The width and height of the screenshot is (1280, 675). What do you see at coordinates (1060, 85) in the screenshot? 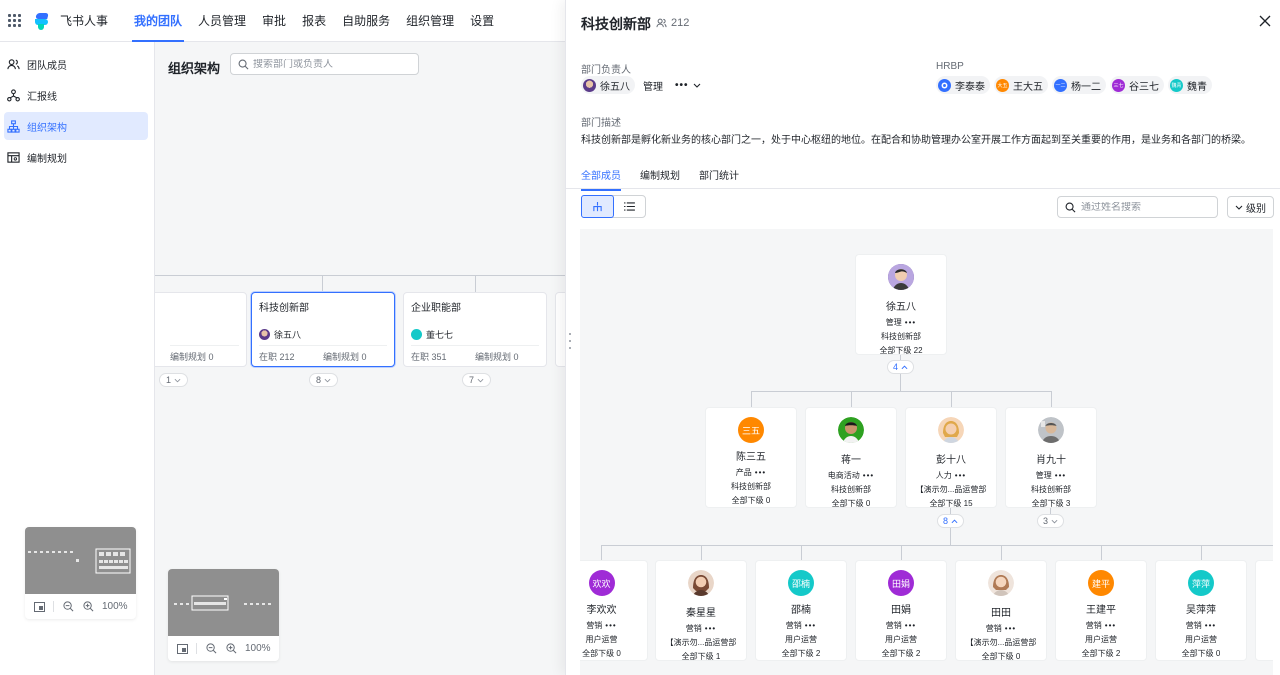
I see `avatar: 一二` at bounding box center [1060, 85].